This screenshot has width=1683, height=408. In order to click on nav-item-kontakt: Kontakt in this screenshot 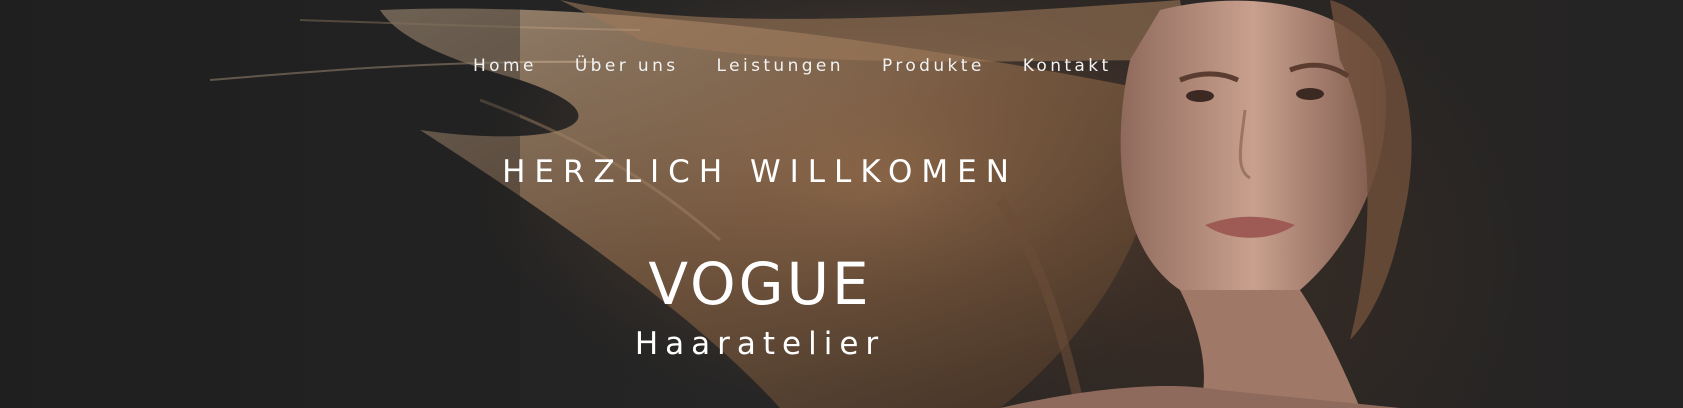, I will do `click(1067, 66)`.